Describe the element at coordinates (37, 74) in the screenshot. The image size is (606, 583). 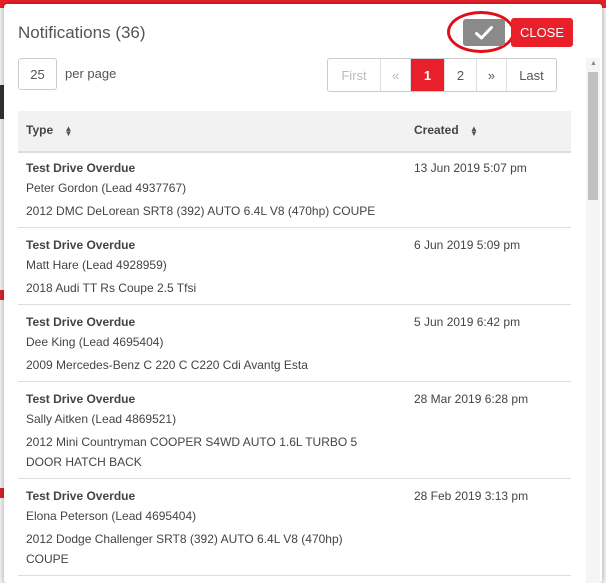
I see `per-page-input: 25` at that location.